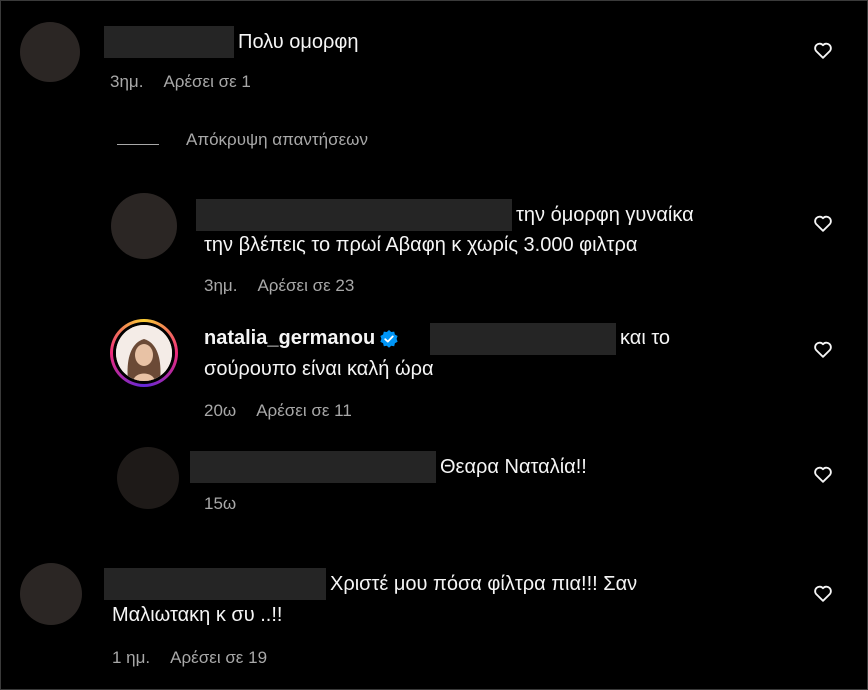 This screenshot has height=690, width=868. What do you see at coordinates (218, 658) in the screenshot?
I see `likes-count: Αρέσει σε 19` at bounding box center [218, 658].